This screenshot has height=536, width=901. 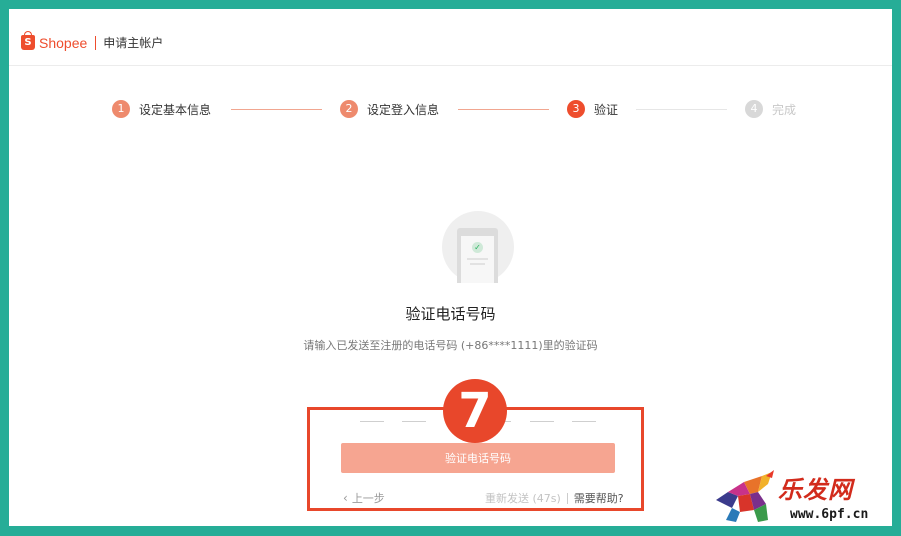 What do you see at coordinates (592, 109) in the screenshot?
I see `step-3: 3 验证` at bounding box center [592, 109].